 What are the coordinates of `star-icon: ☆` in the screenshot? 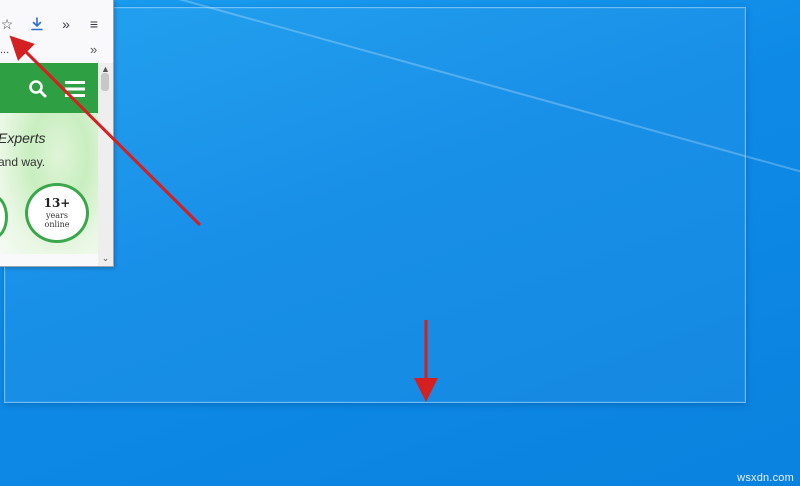 It's located at (8, 24).